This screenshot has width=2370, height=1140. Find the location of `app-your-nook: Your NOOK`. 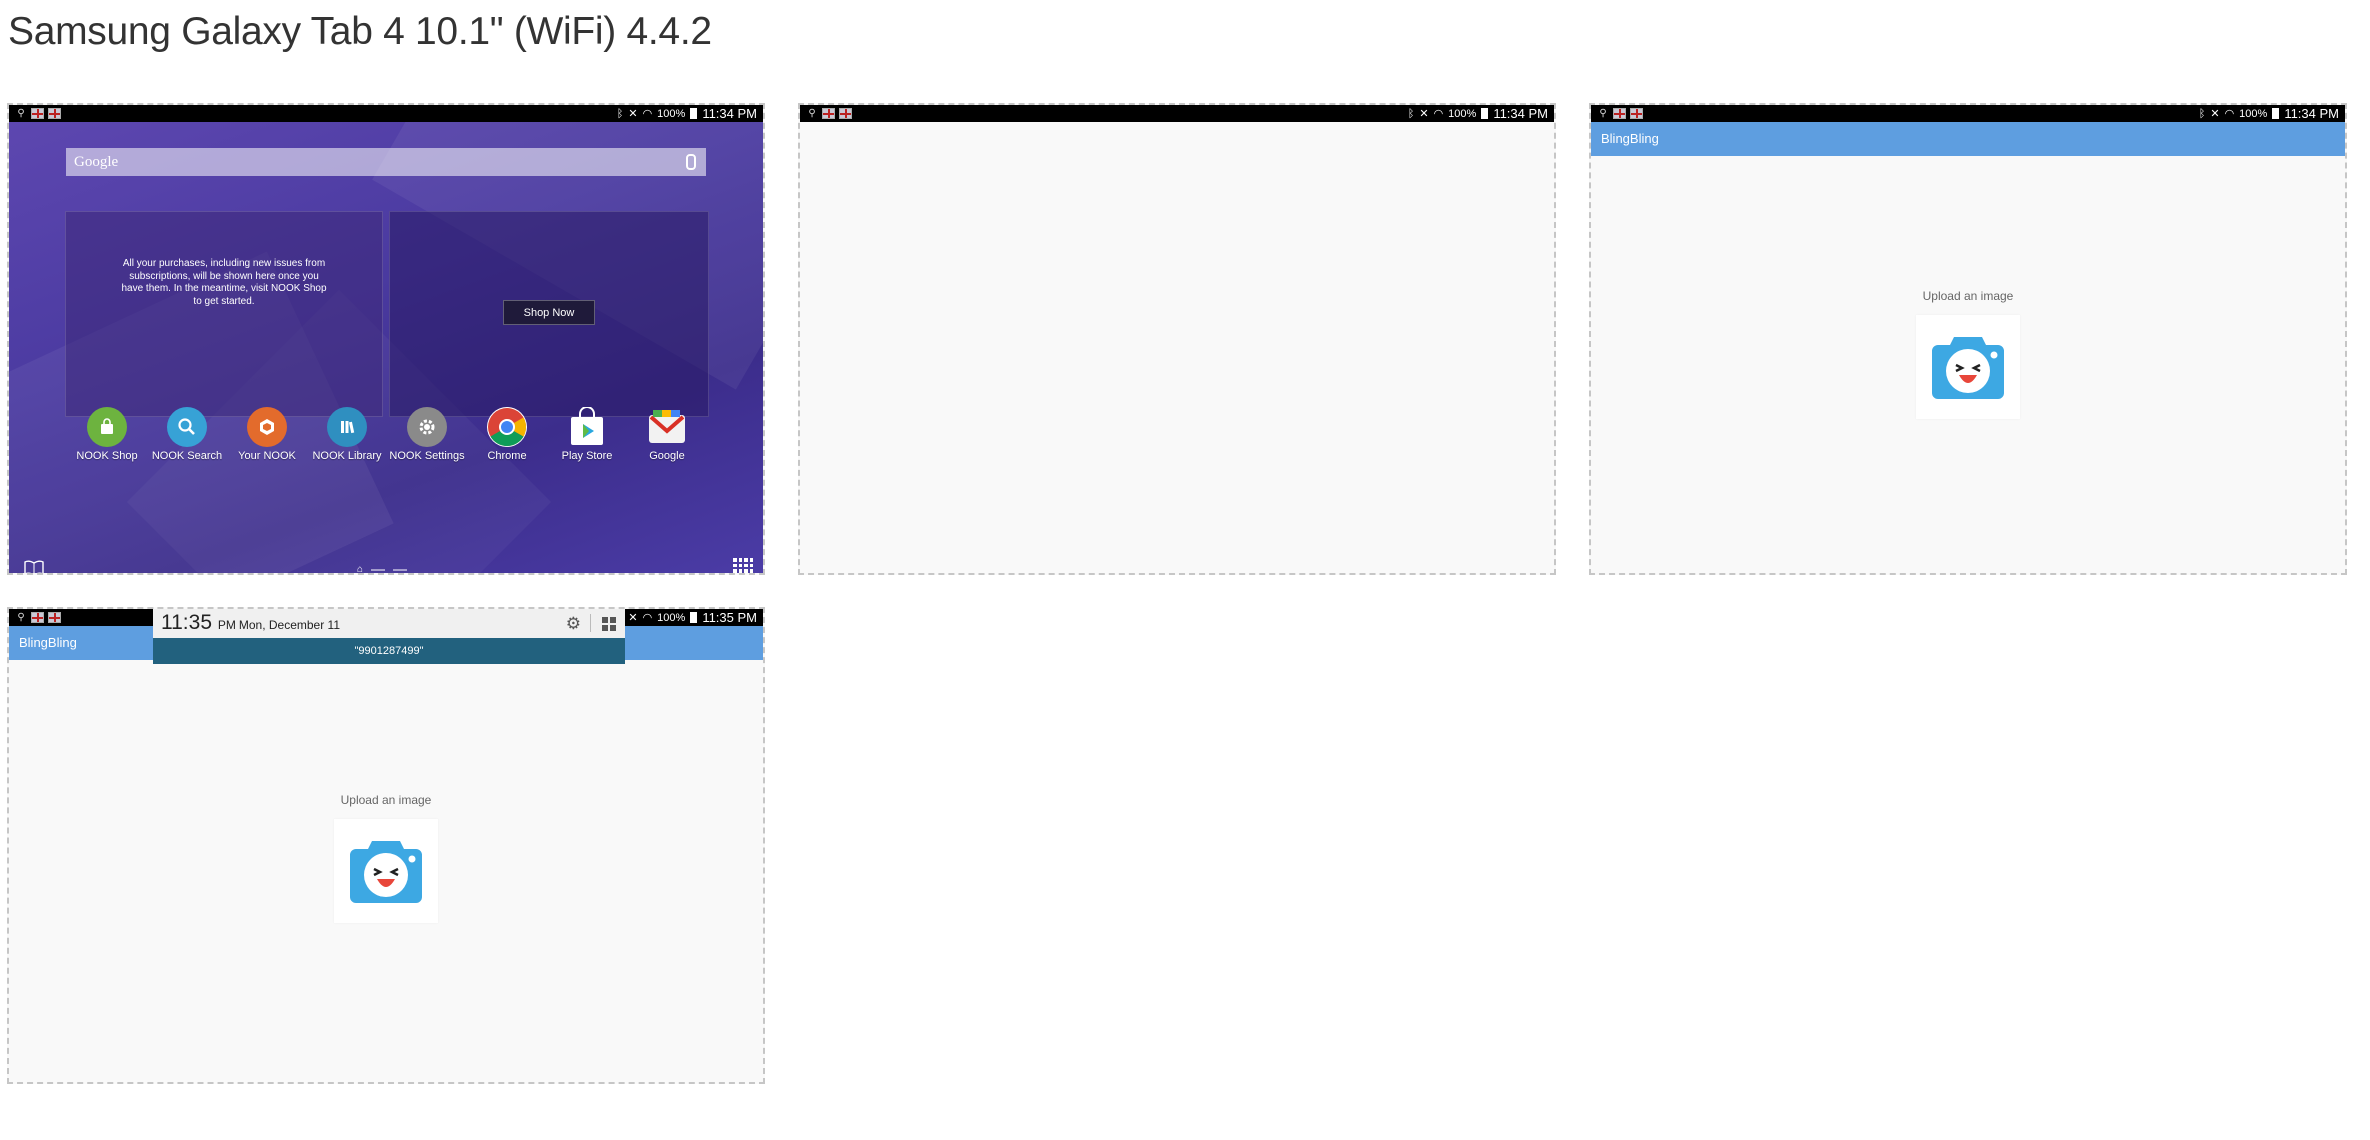

app-your-nook: Your NOOK is located at coordinates (267, 434).